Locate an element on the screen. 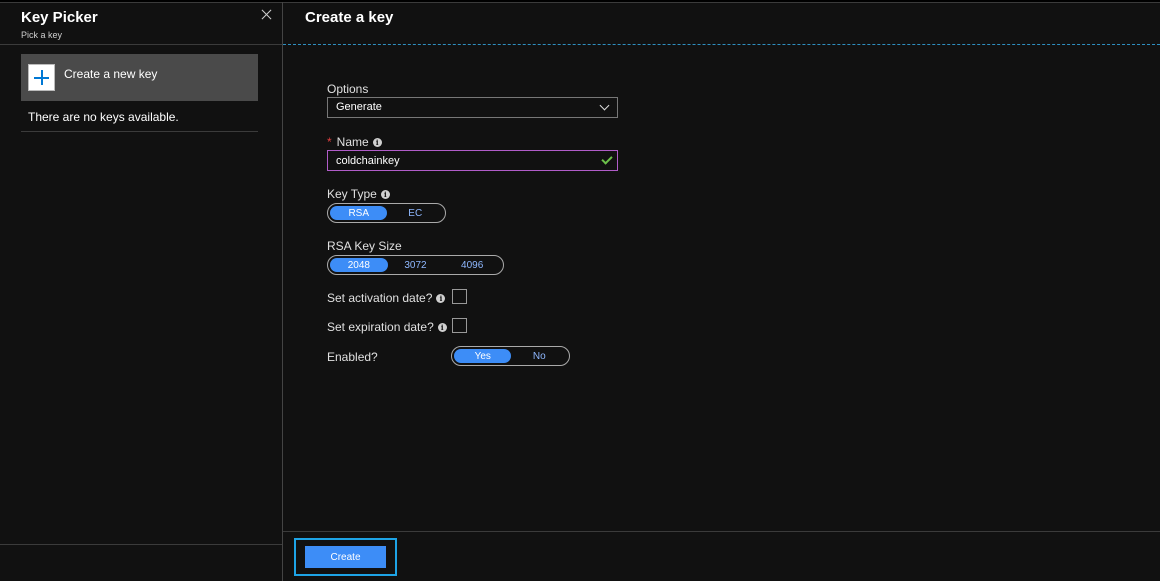 This screenshot has height=581, width=1160. key-size-option-4096: 4096 is located at coordinates (472, 265).